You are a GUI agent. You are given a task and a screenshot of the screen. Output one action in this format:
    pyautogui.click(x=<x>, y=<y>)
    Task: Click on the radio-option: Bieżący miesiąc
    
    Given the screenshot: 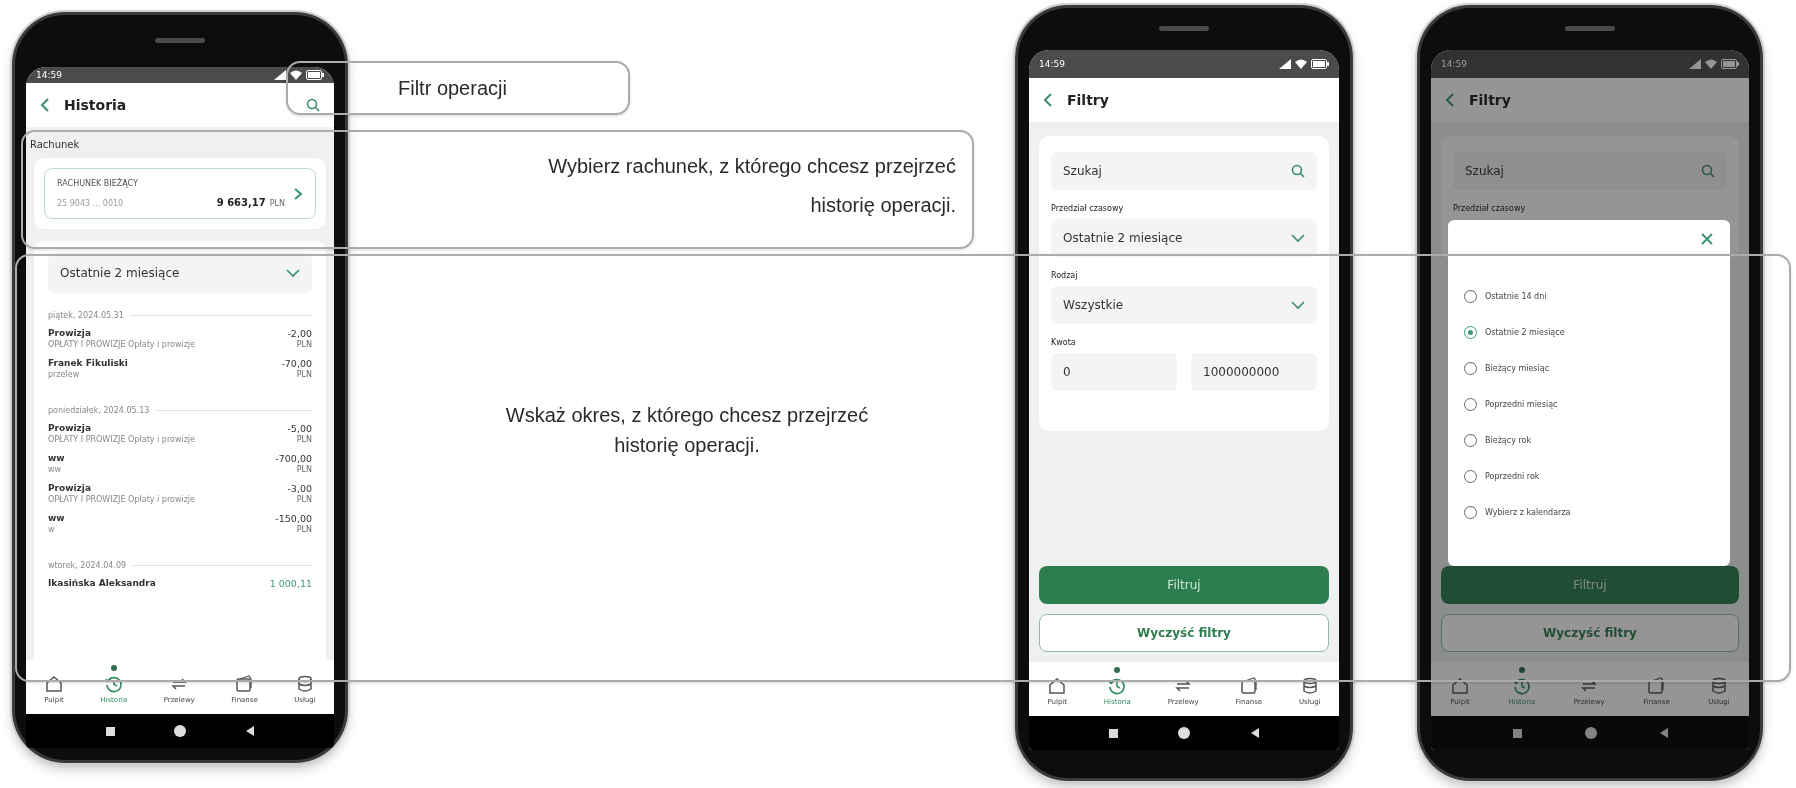 What is the action you would take?
    pyautogui.click(x=1589, y=368)
    